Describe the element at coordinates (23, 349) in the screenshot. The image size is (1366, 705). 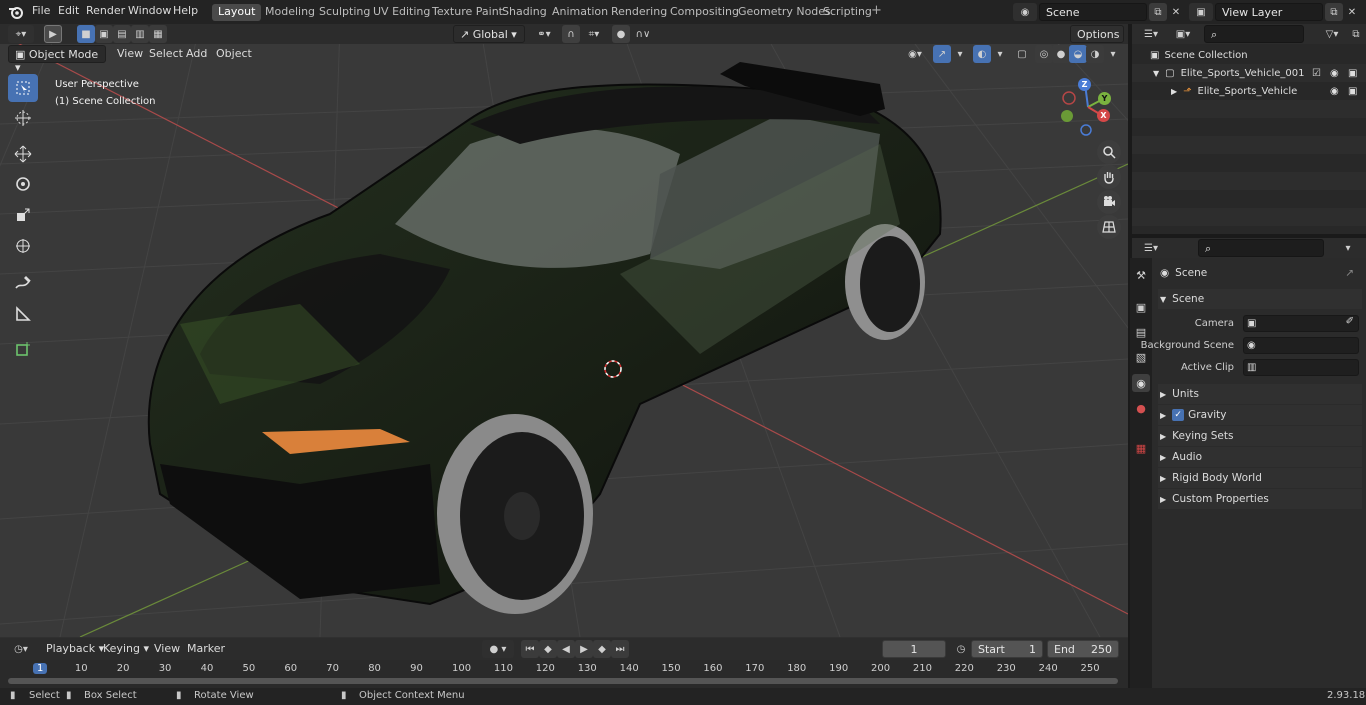
I see `tool-add-cube-icon` at that location.